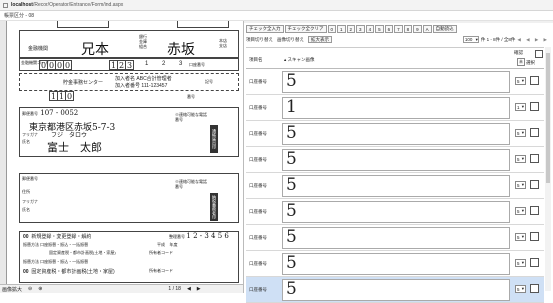  What do you see at coordinates (161, 252) in the screenshot?
I see `row-c-owner: 所有者コード` at bounding box center [161, 252].